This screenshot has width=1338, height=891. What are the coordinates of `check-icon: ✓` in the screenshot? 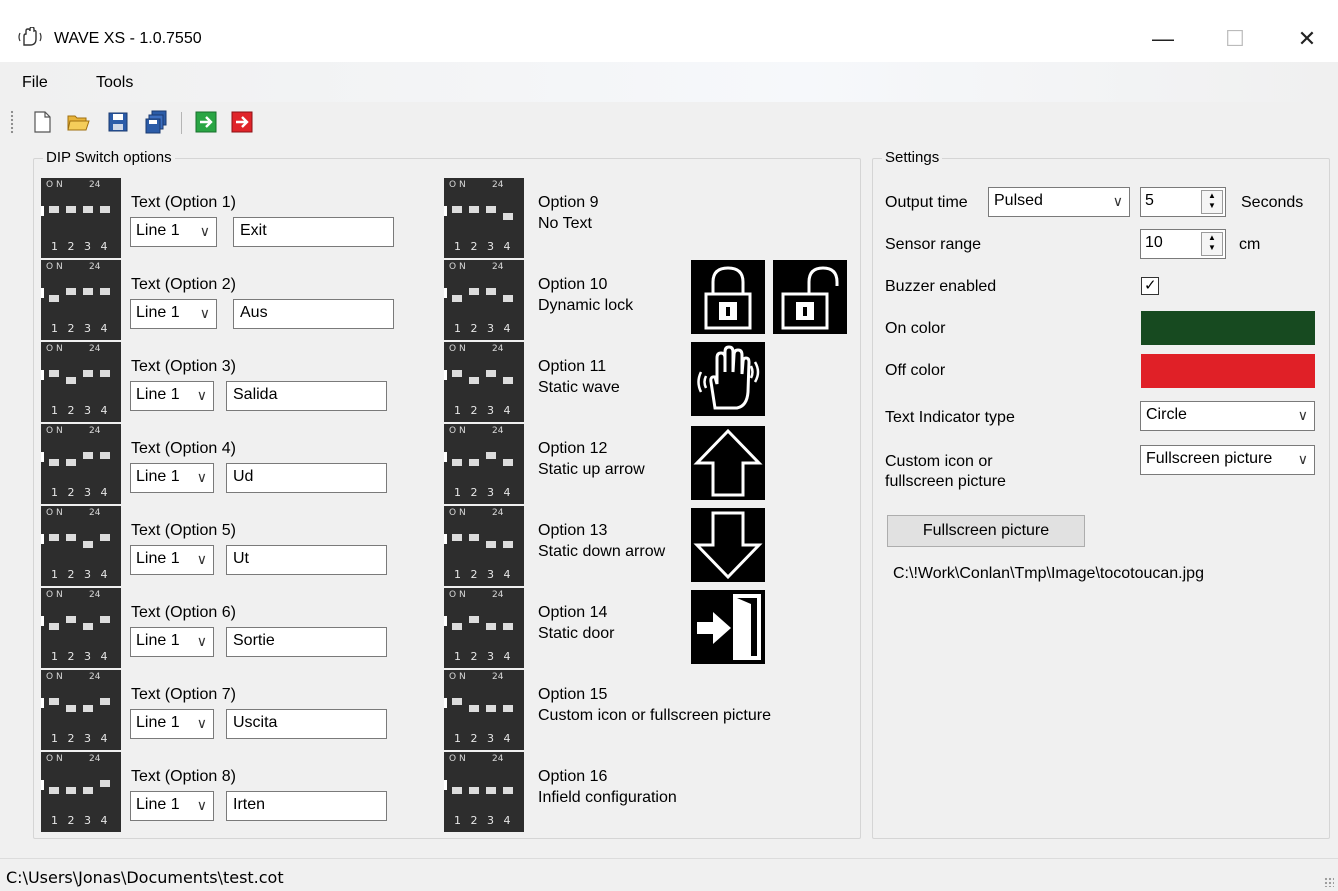 It's located at (1150, 285).